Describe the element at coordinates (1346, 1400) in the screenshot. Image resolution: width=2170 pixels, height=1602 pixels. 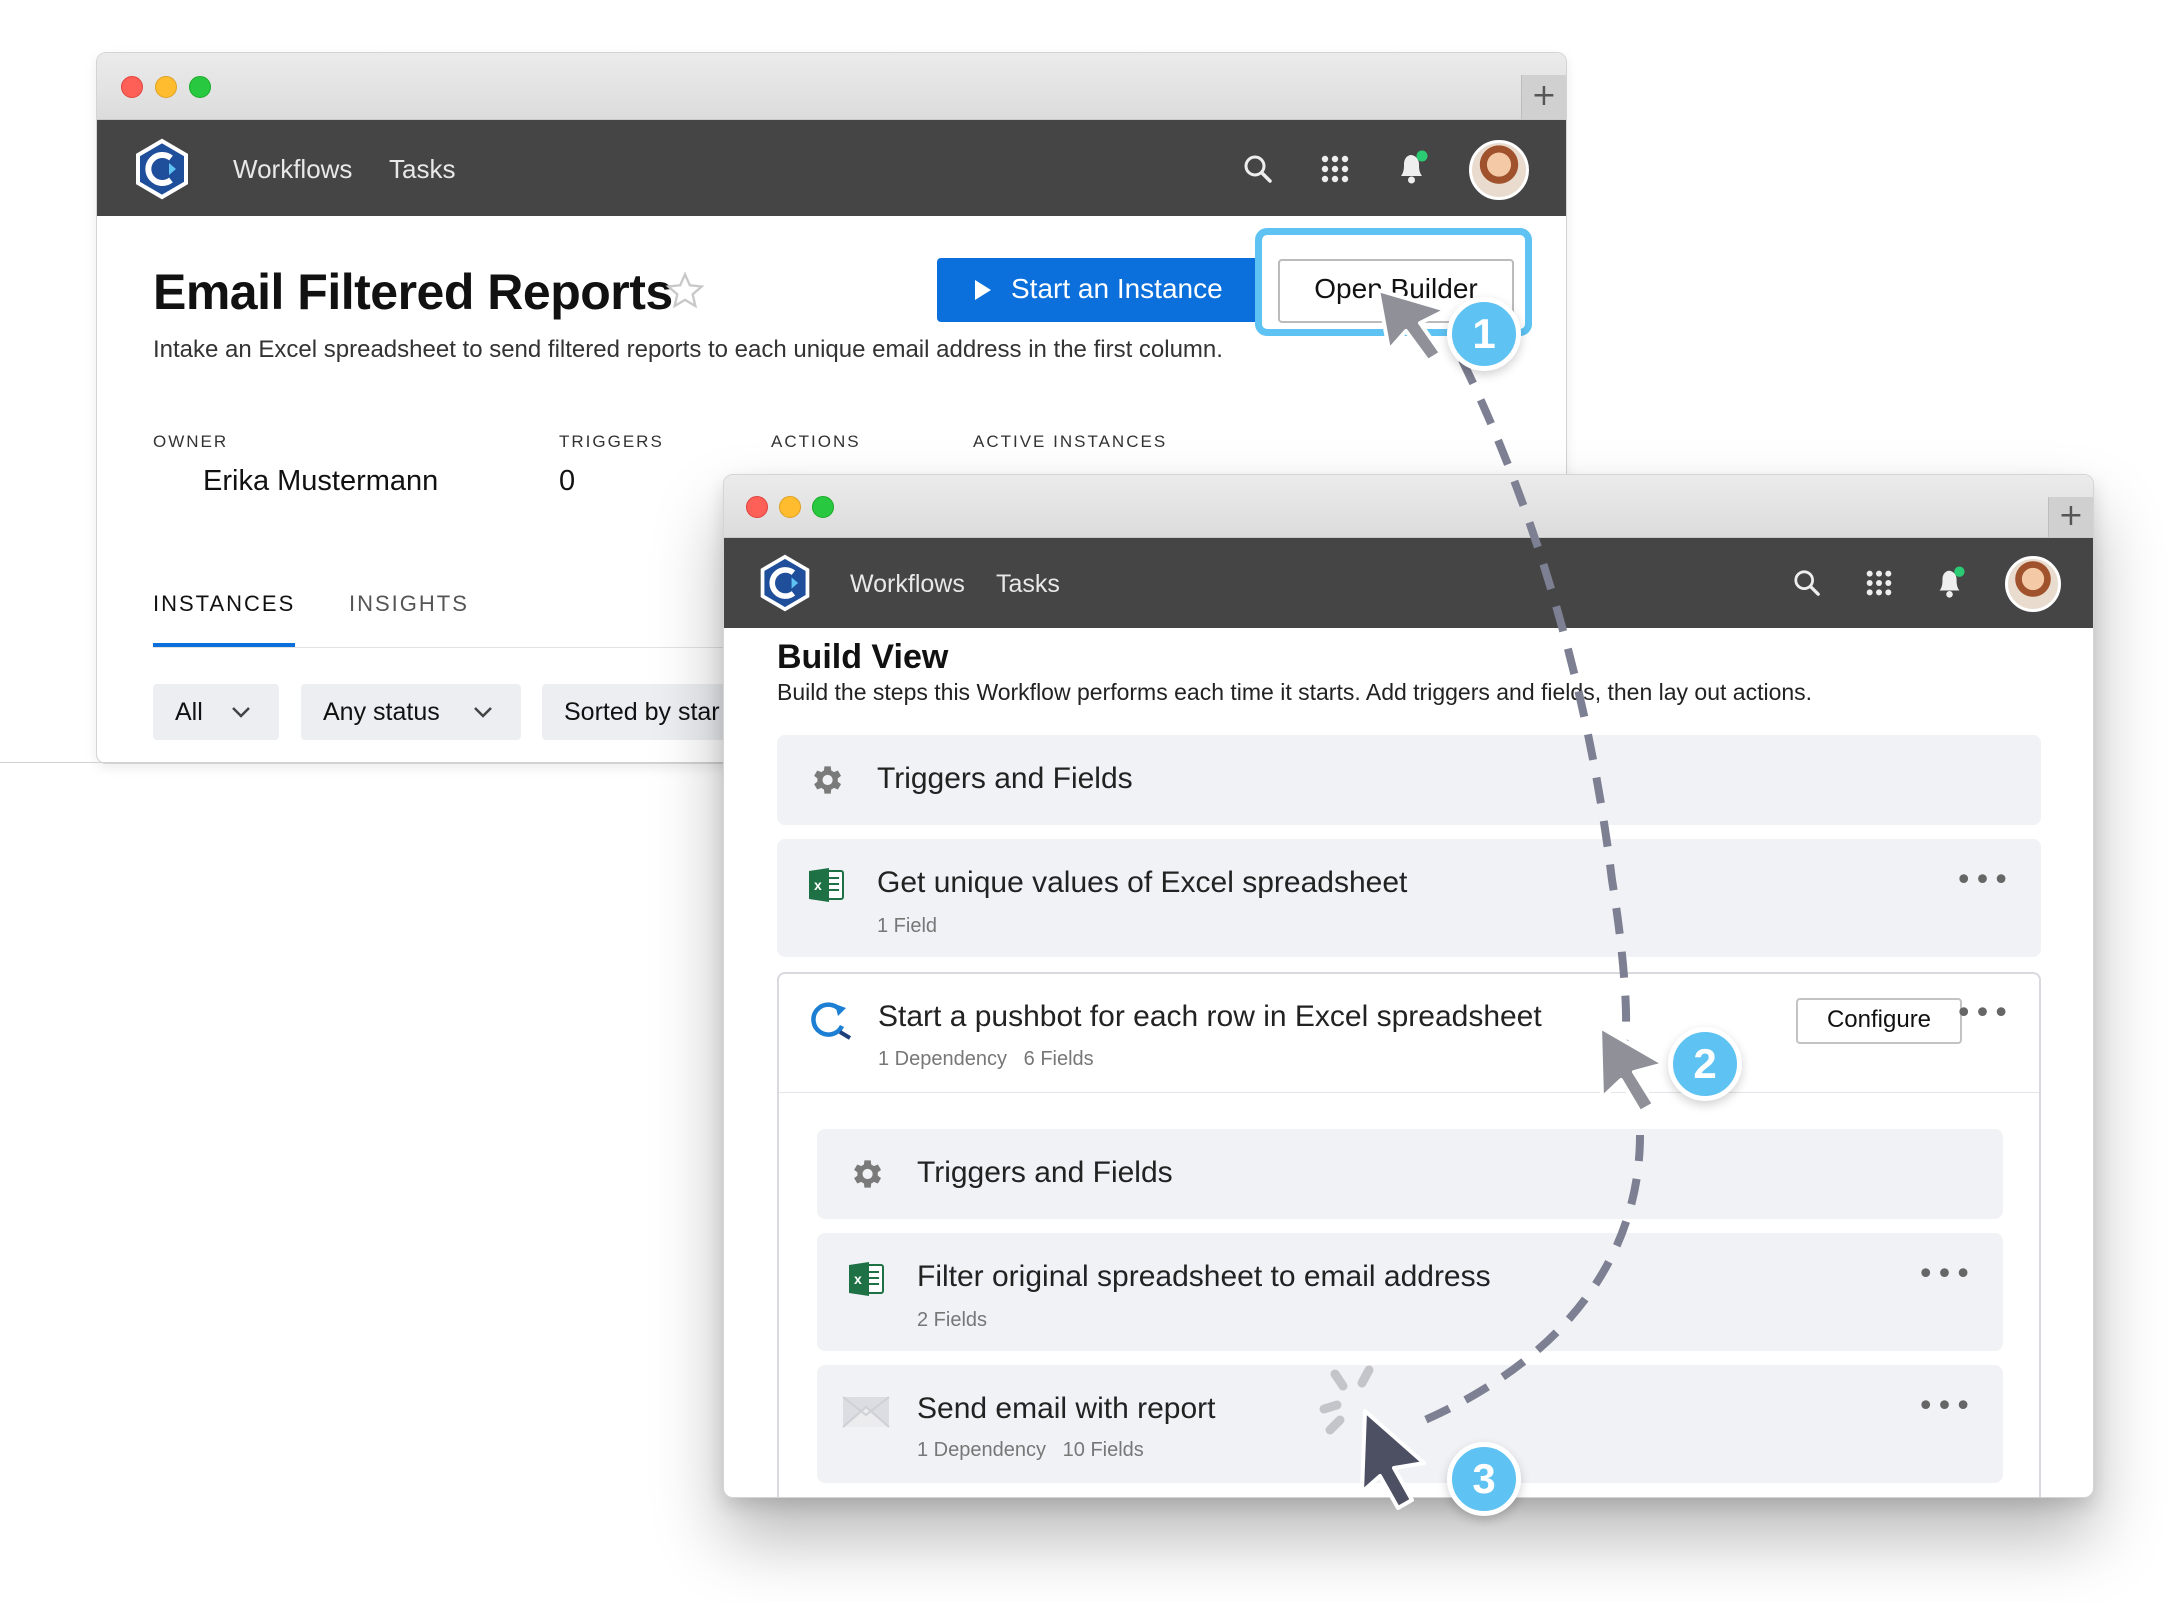
I see `click-burst-icon` at that location.